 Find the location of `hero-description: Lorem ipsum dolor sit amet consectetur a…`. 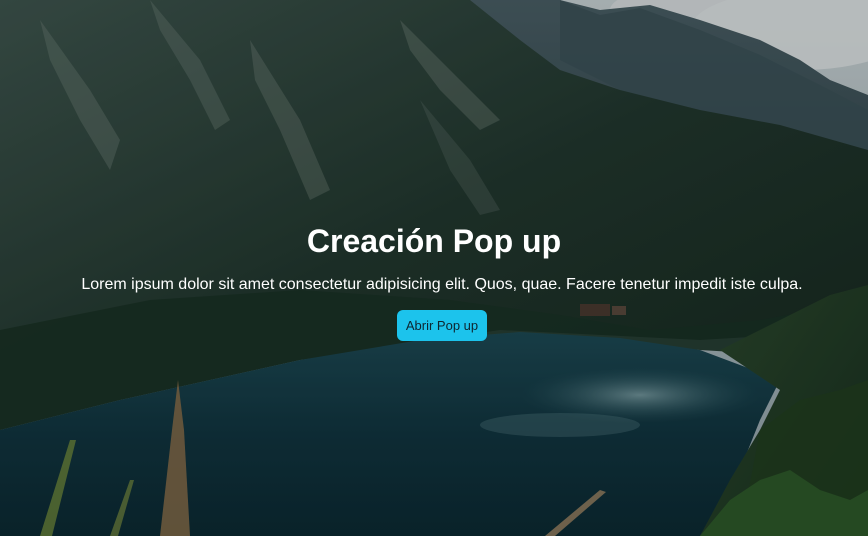

hero-description: Lorem ipsum dolor sit amet consectetur a… is located at coordinates (442, 284).